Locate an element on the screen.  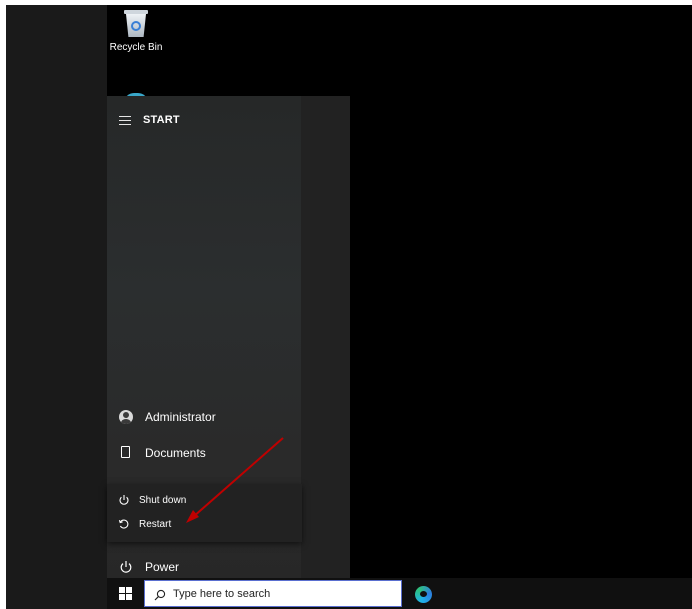
taskbar is located at coordinates (349, 593).